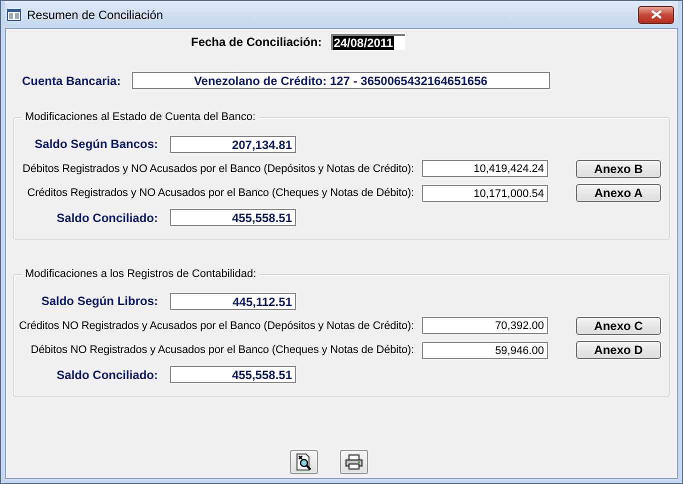  I want to click on printer-icon, so click(354, 462).